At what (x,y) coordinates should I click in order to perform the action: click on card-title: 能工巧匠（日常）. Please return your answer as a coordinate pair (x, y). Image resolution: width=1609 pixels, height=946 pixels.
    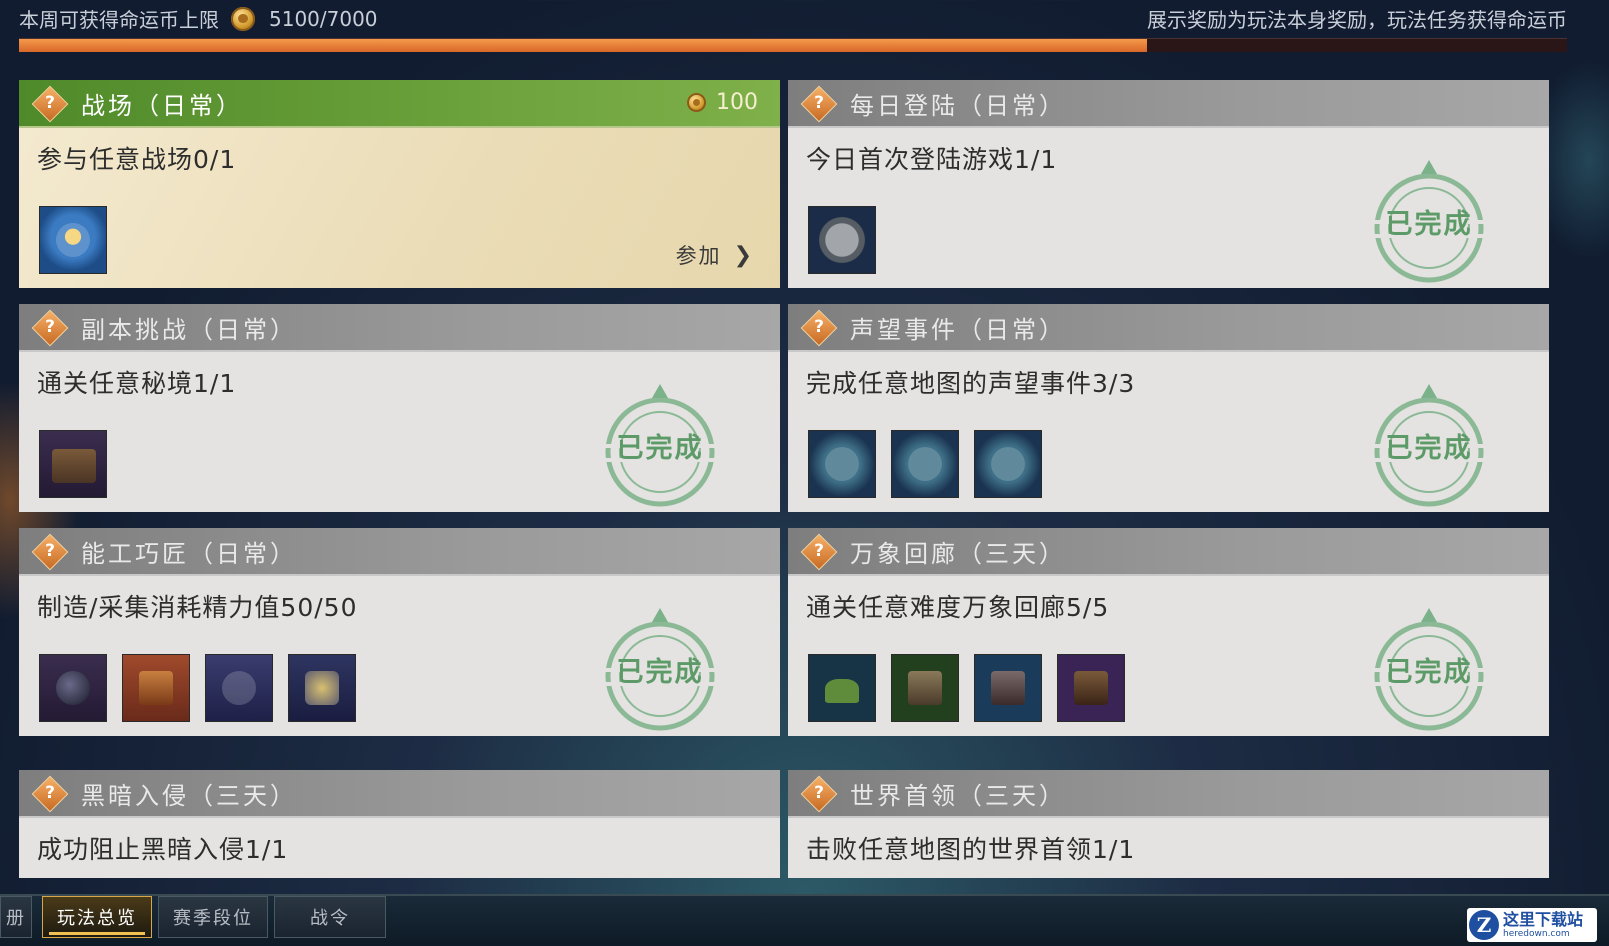
    Looking at the image, I should click on (189, 554).